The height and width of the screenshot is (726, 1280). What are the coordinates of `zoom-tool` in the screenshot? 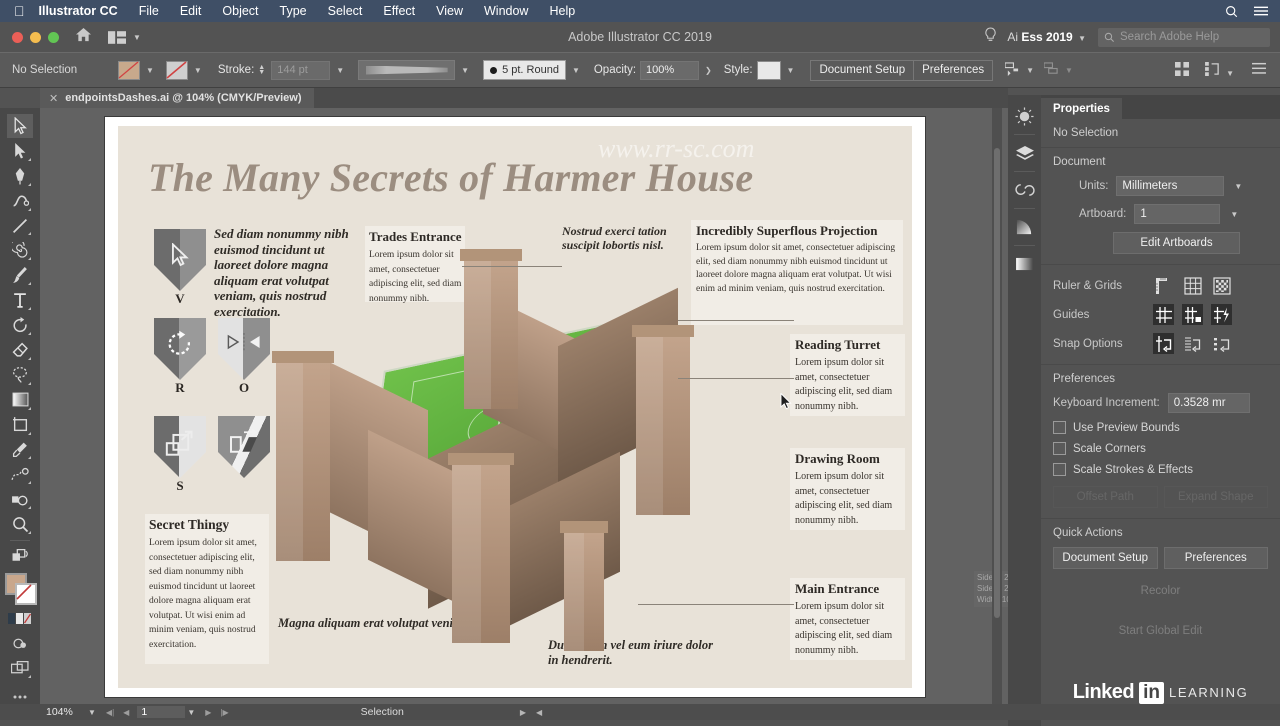 It's located at (20, 524).